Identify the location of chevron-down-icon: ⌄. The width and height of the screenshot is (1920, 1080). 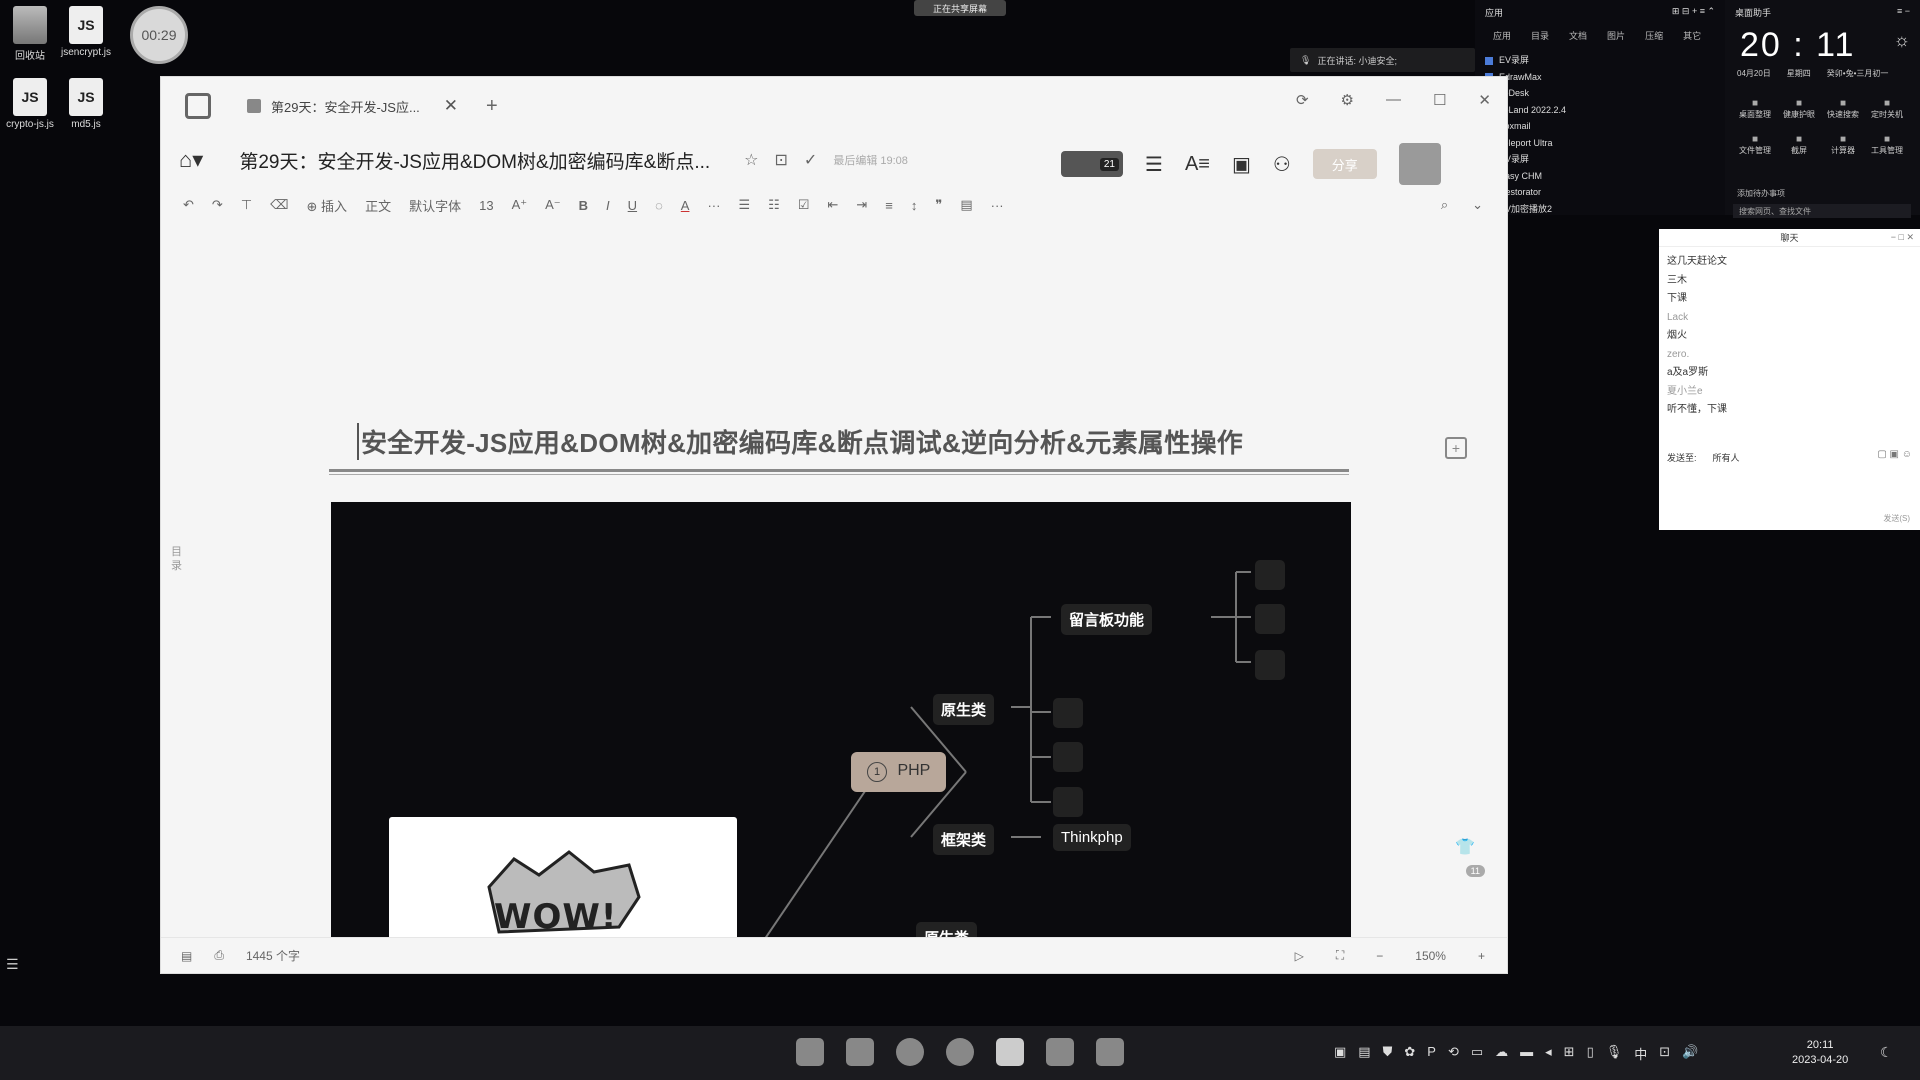
(1477, 205).